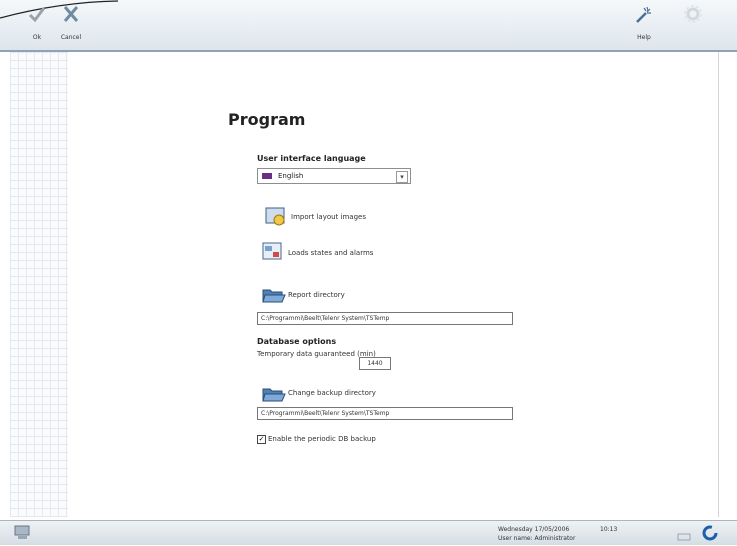 This screenshot has height=546, width=737. I want to click on help-button: Help, so click(644, 25).